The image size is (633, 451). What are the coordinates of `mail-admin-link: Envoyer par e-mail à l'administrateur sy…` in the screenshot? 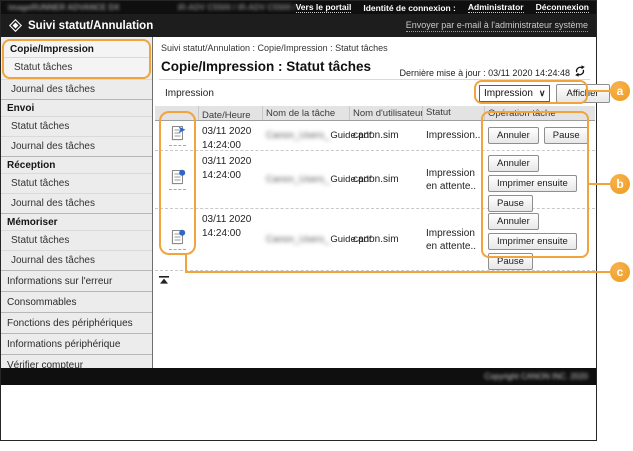 It's located at (496, 26).